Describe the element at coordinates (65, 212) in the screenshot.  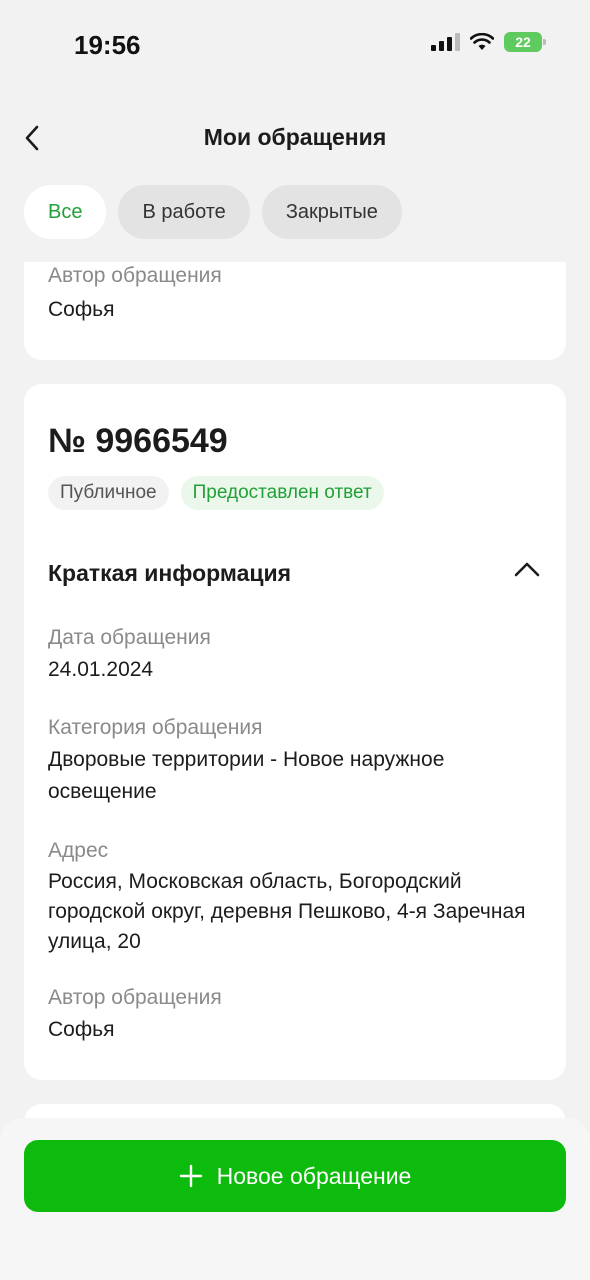
I see `tab-all: Все` at that location.